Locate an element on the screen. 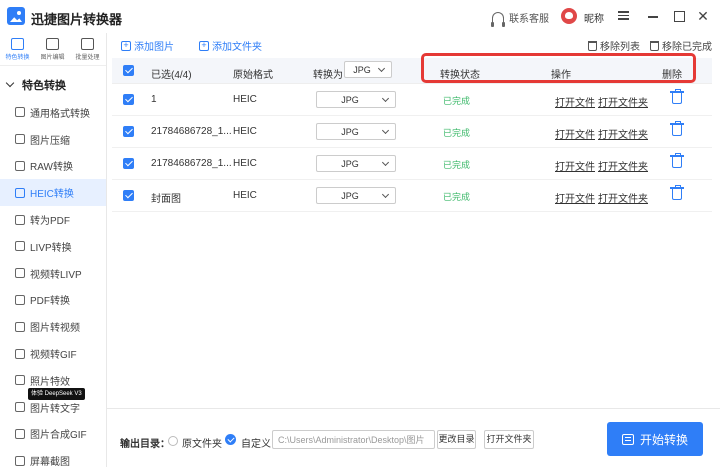 Image resolution: width=720 pixels, height=467 pixels. convert-to-all-select: JPG is located at coordinates (368, 69).